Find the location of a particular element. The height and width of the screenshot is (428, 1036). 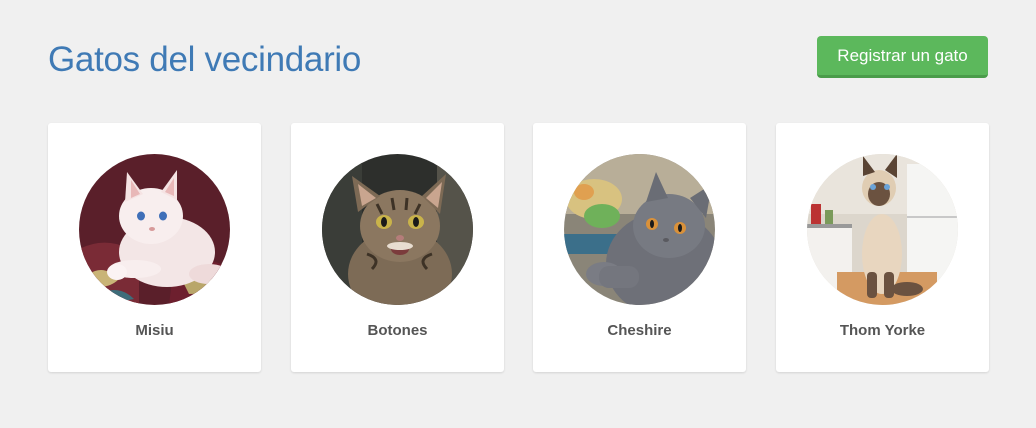

cat-card-misiu: Misiu is located at coordinates (154, 247).